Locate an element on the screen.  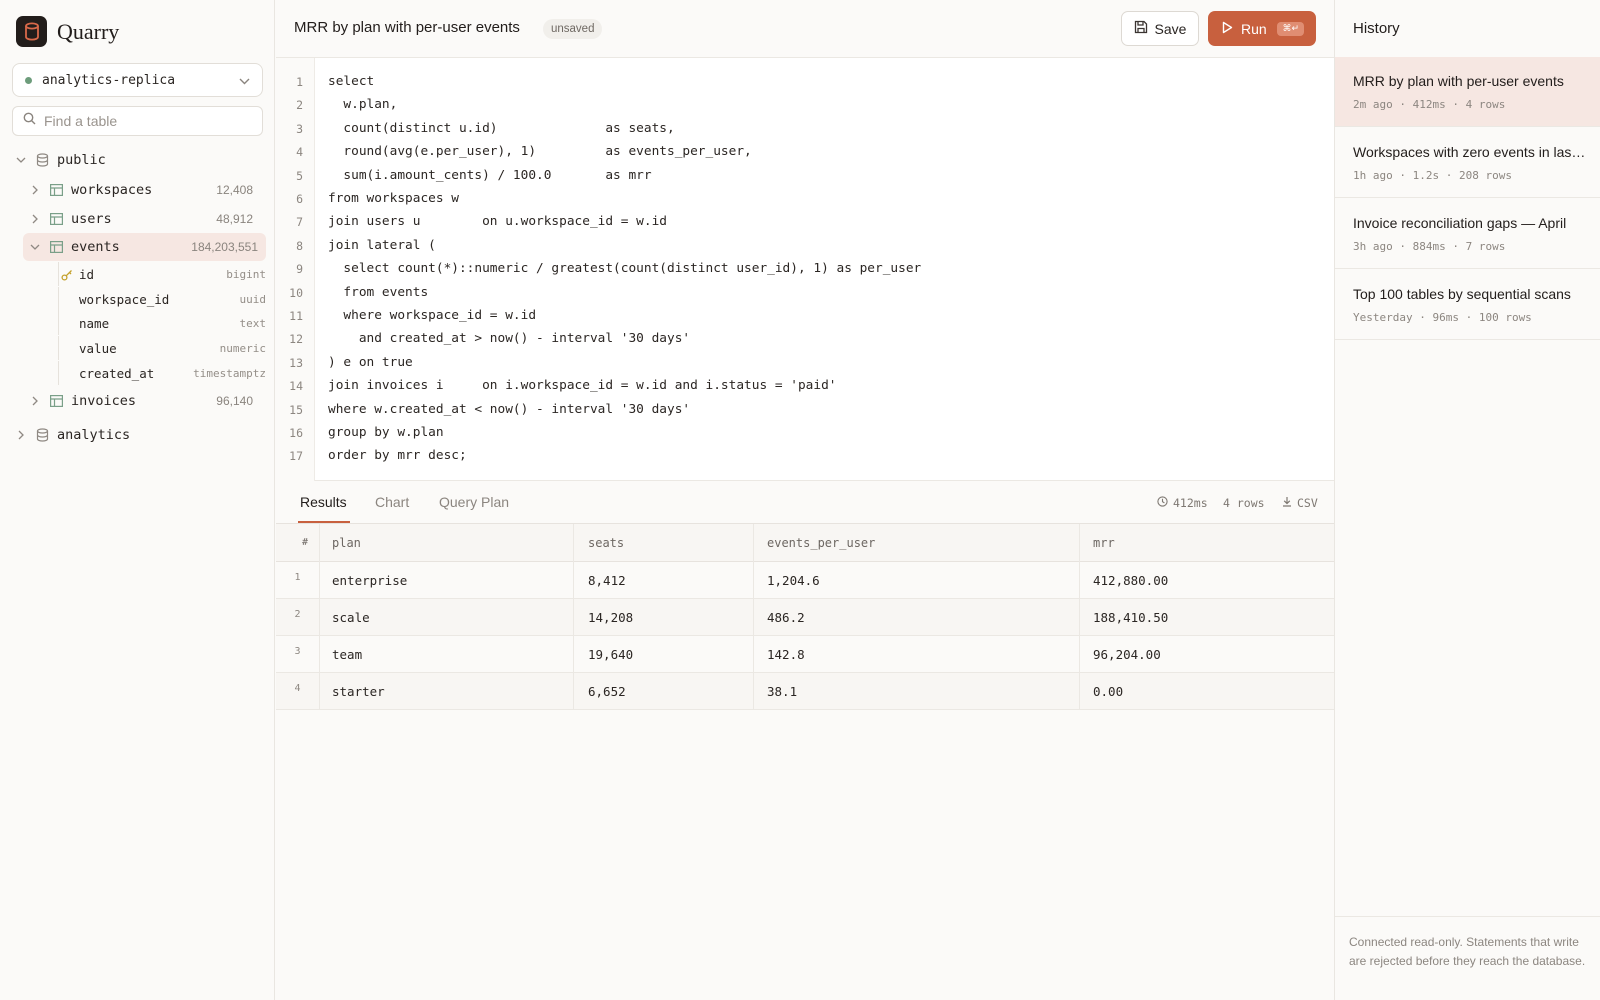
tab-chart: Chart is located at coordinates (392, 502).